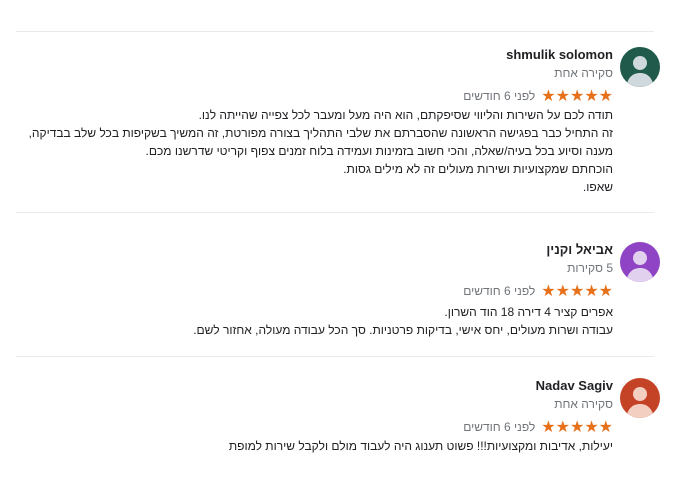 The image size is (683, 491). What do you see at coordinates (597, 187) in the screenshot?
I see `review-text-line: שאפו.` at bounding box center [597, 187].